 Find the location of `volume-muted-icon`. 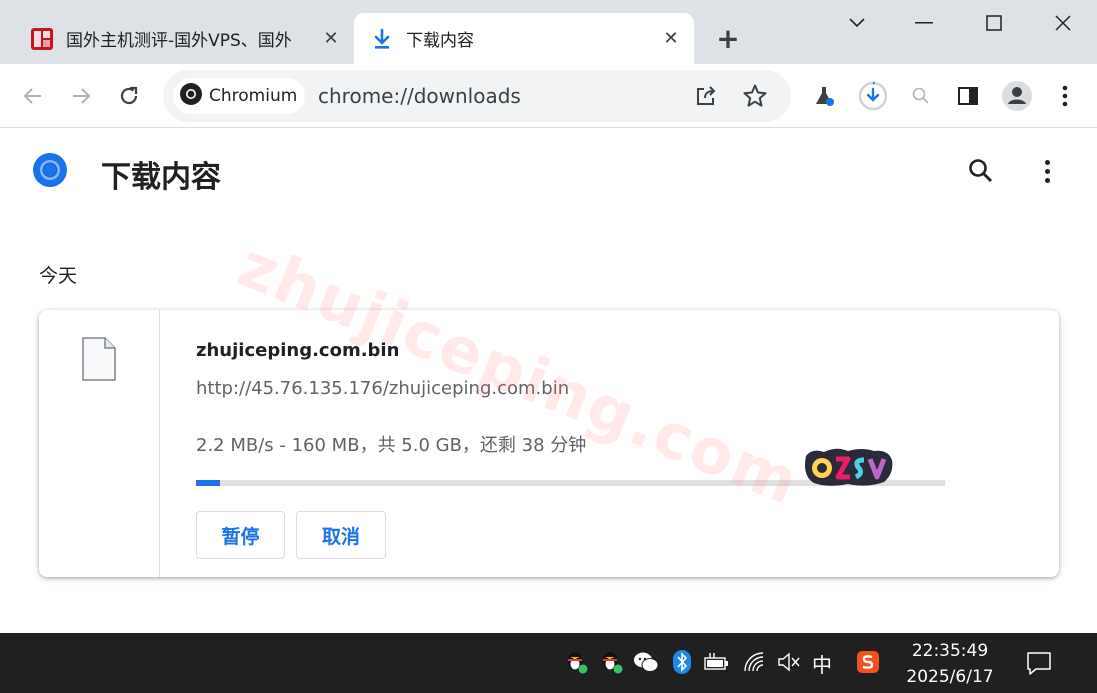

volume-muted-icon is located at coordinates (789, 662).